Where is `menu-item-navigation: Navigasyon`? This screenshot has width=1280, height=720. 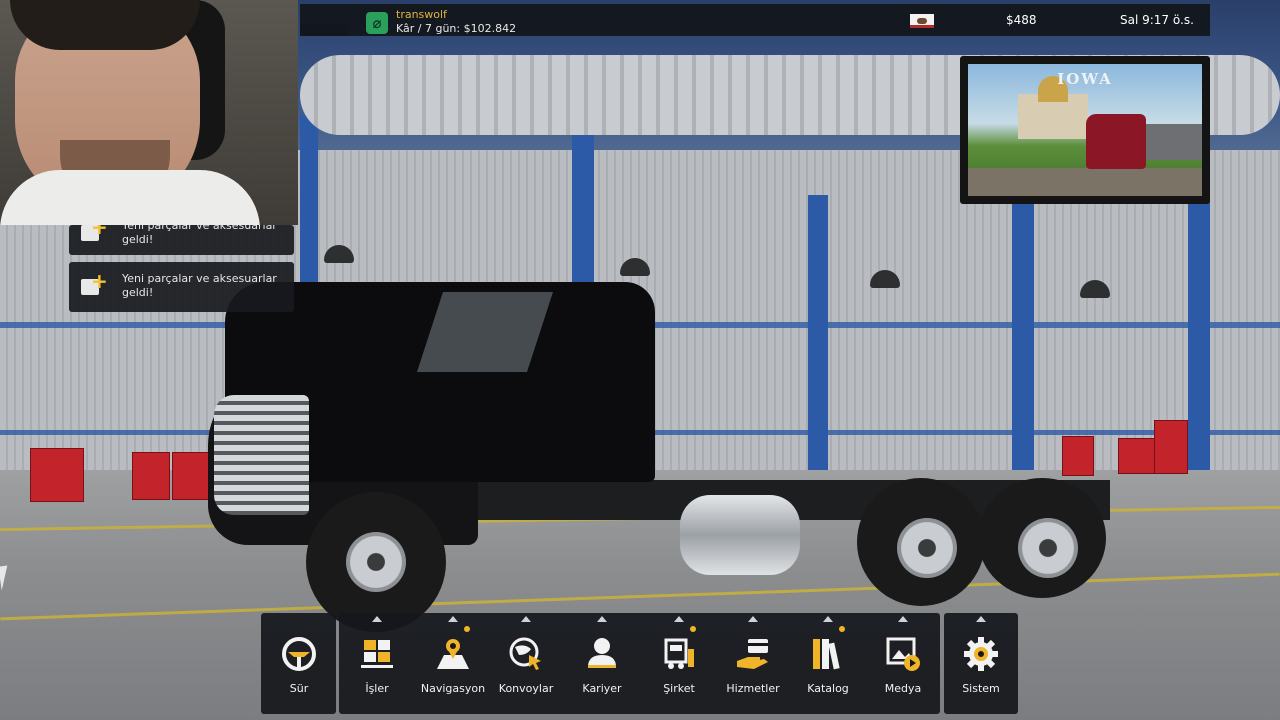 menu-item-navigation: Navigasyon is located at coordinates (453, 663).